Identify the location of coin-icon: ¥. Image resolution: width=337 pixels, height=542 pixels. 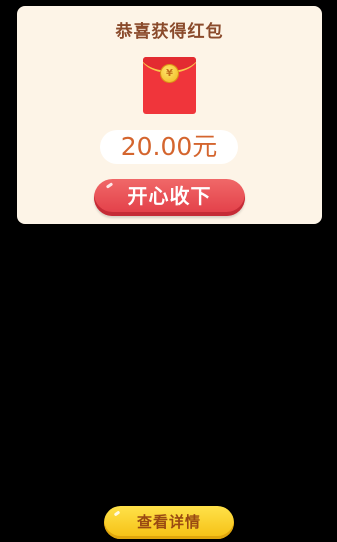
(169, 73).